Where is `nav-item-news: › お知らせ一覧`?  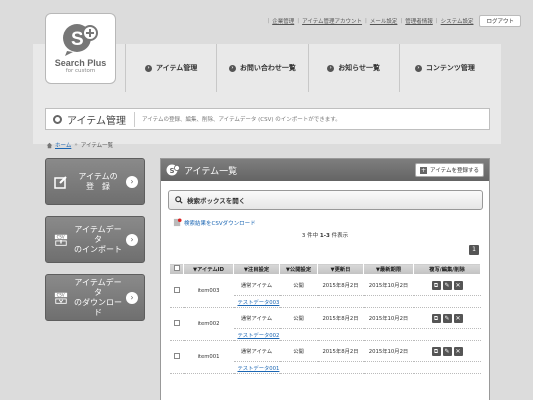
nav-item-news: › お知らせ一覧 is located at coordinates (353, 68).